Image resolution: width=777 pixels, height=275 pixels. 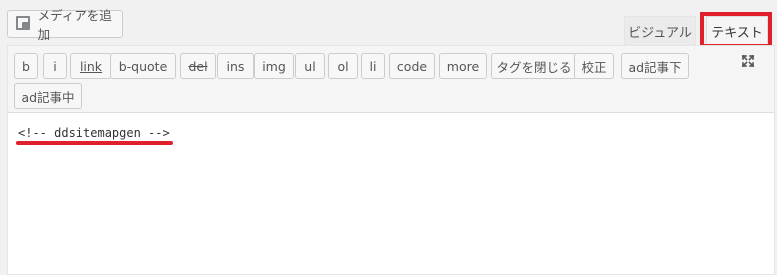 What do you see at coordinates (94, 143) in the screenshot?
I see `underline-annotation` at bounding box center [94, 143].